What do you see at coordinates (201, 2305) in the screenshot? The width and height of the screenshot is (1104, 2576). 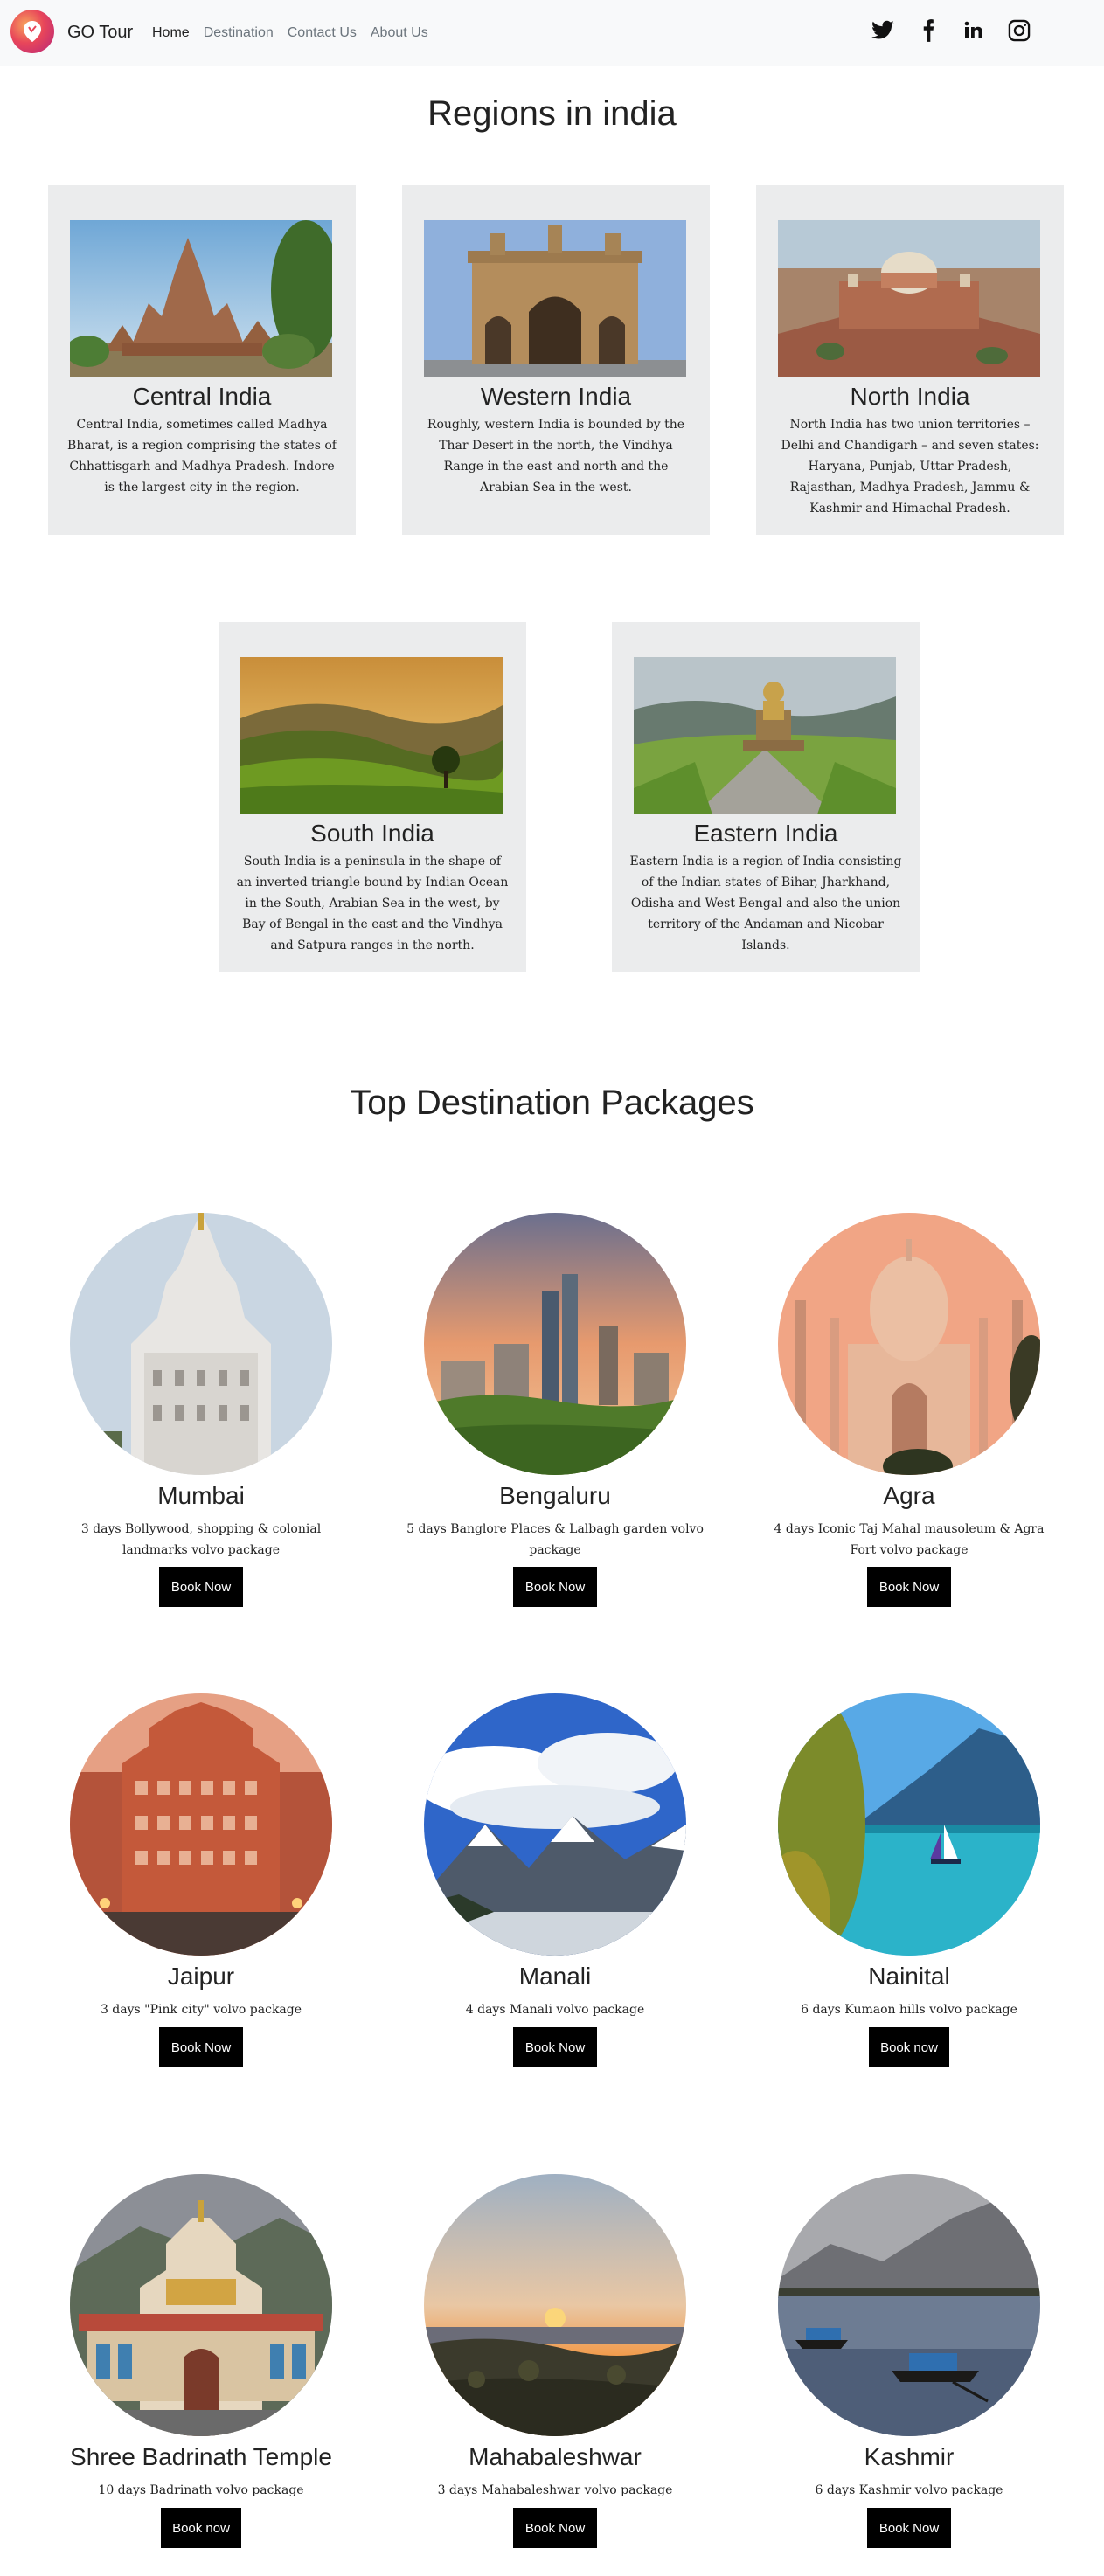 I see `badrinath-image` at bounding box center [201, 2305].